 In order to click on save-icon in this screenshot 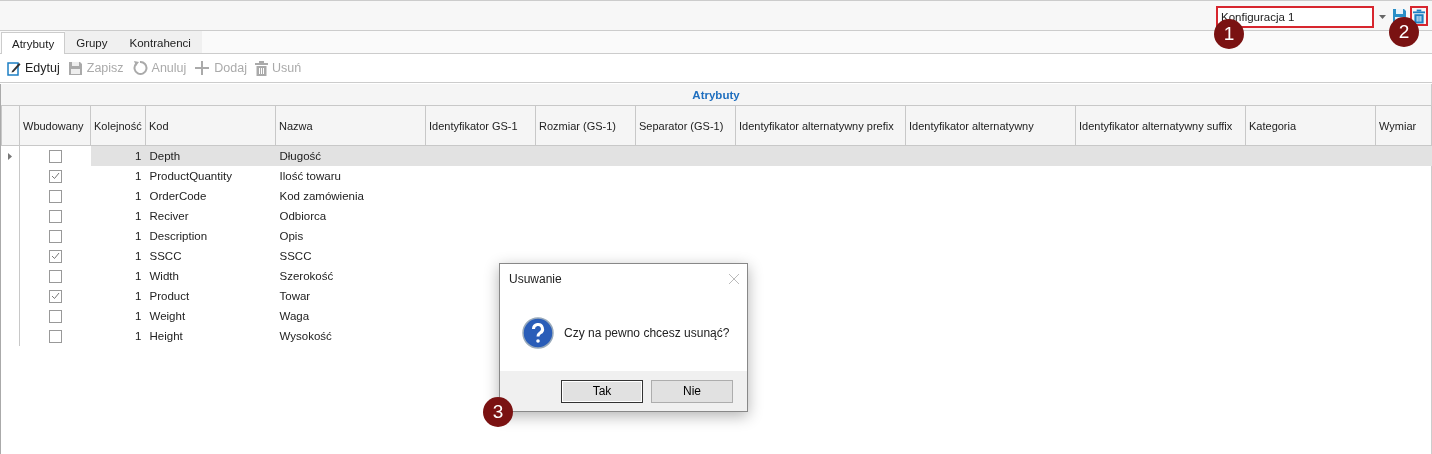, I will do `click(75, 68)`.